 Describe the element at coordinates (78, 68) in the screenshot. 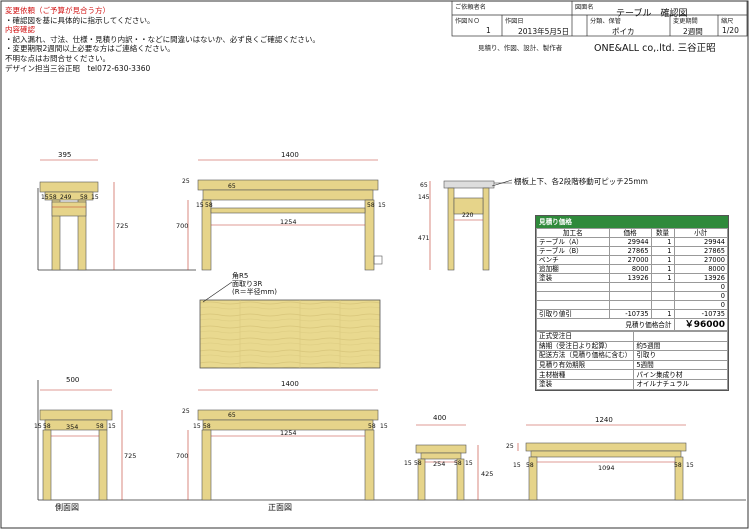

I see `check-line: デザイン担当三谷正昭 tel072-630-3360` at that location.